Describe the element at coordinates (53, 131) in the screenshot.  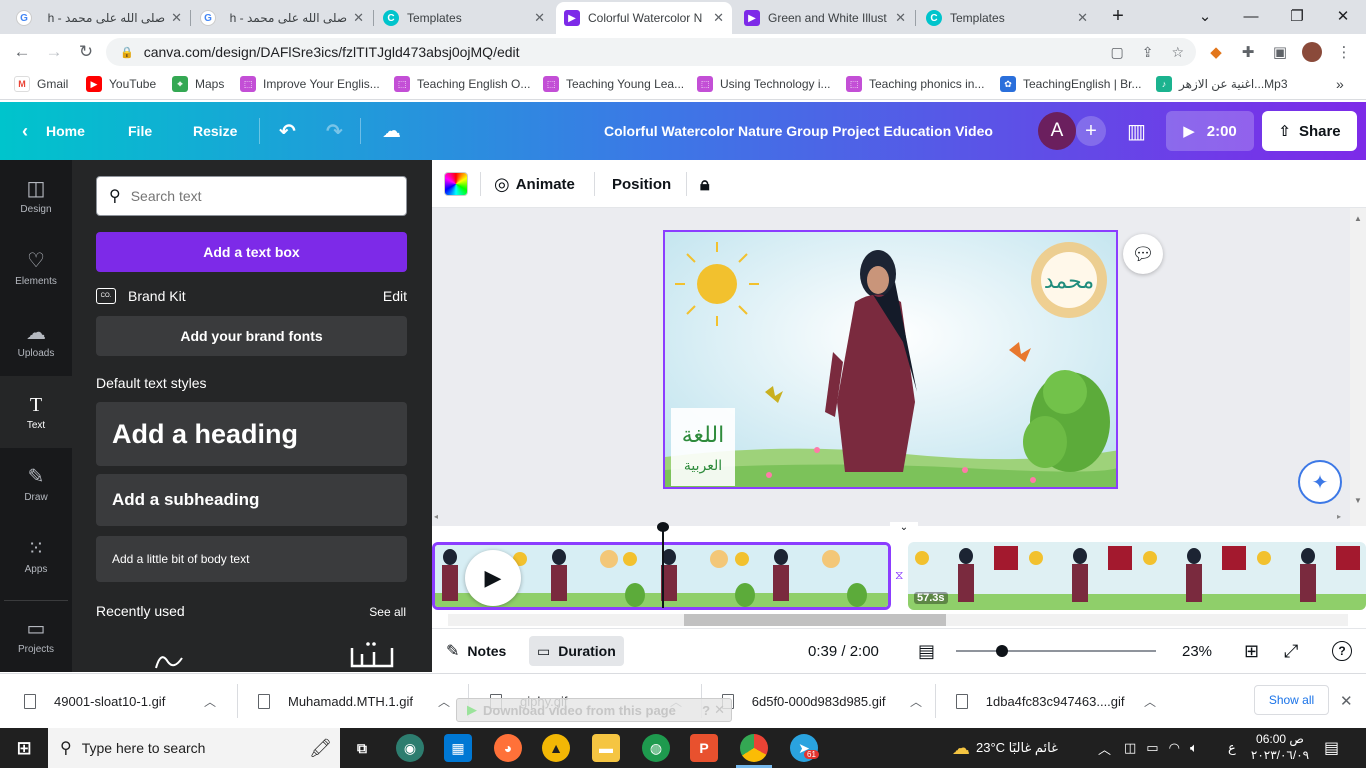
I see `home-button: ‹ Home` at that location.